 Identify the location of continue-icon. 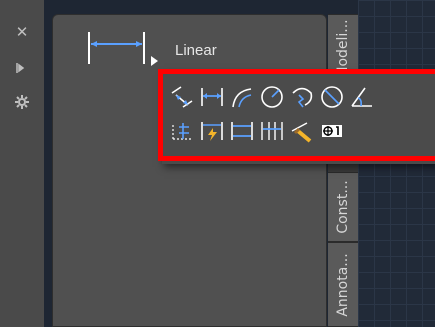
(272, 131).